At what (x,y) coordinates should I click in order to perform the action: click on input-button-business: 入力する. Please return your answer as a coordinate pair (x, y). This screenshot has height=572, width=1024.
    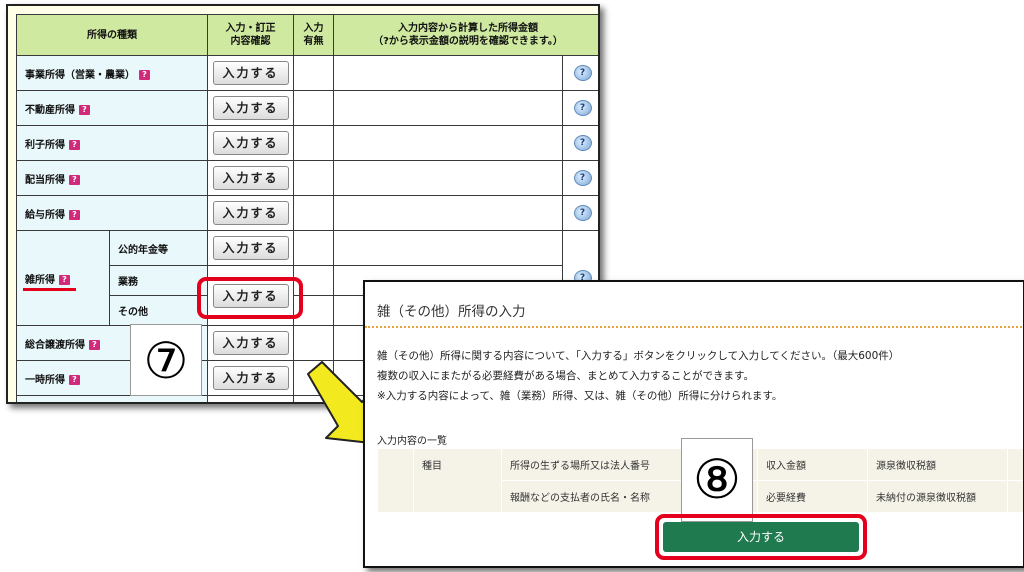
    Looking at the image, I should click on (250, 73).